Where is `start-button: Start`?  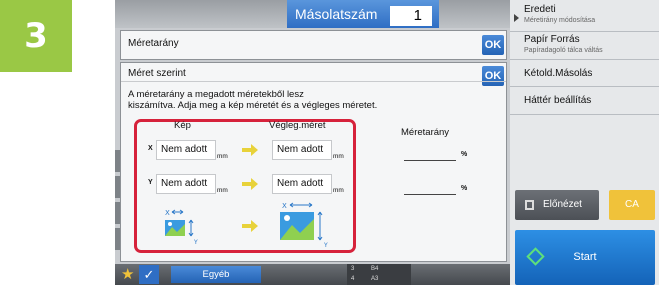
start-button: Start is located at coordinates (585, 257).